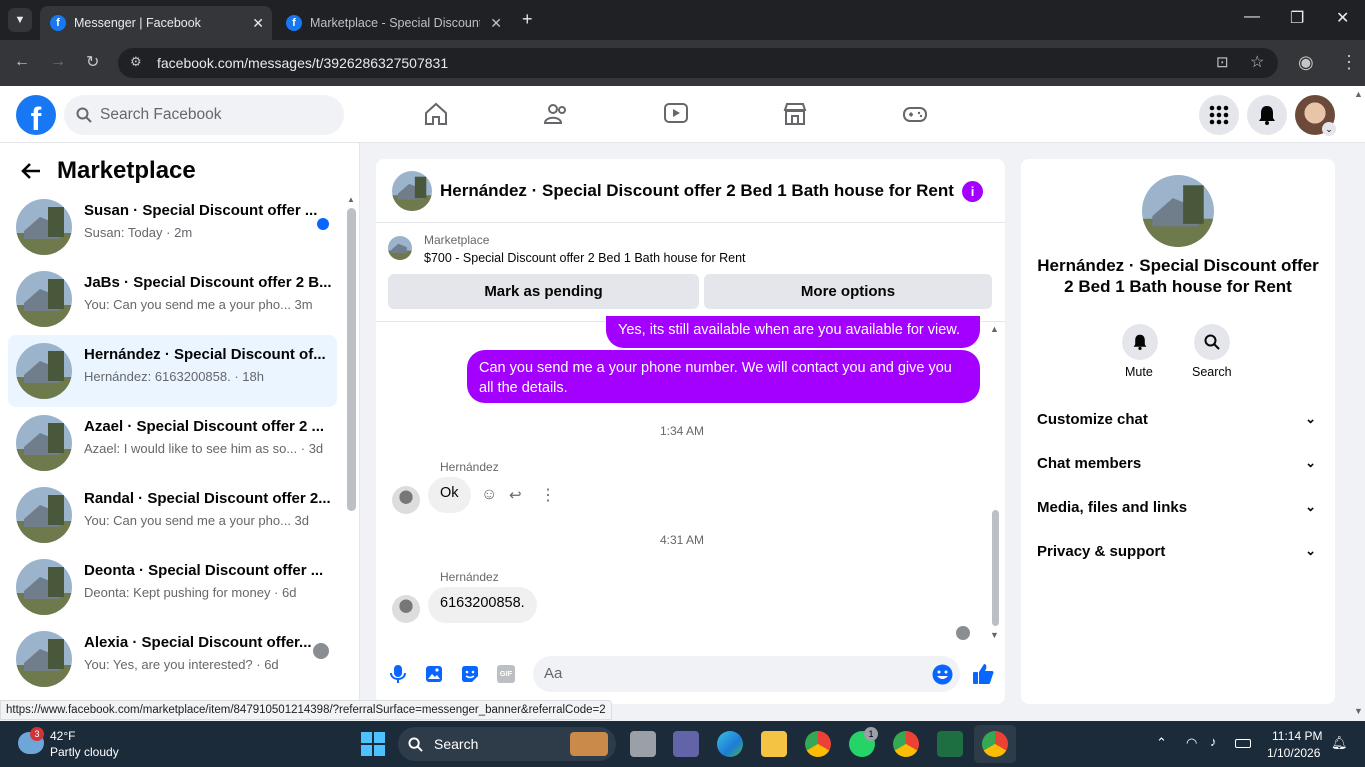 The height and width of the screenshot is (767, 1365). Describe the element at coordinates (1349, 62) in the screenshot. I see `browser-menu-icon: ⋮` at that location.